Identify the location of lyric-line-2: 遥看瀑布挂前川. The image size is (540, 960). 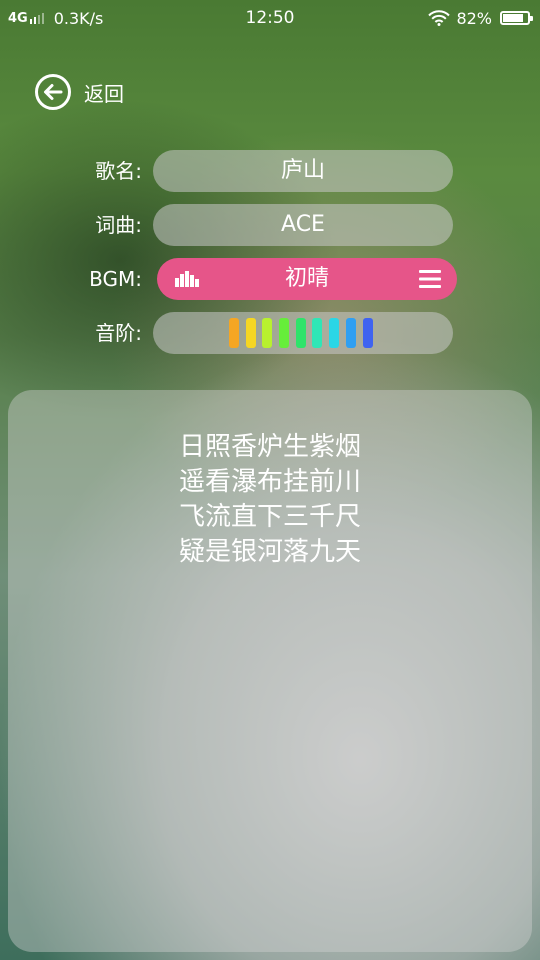
(269, 482).